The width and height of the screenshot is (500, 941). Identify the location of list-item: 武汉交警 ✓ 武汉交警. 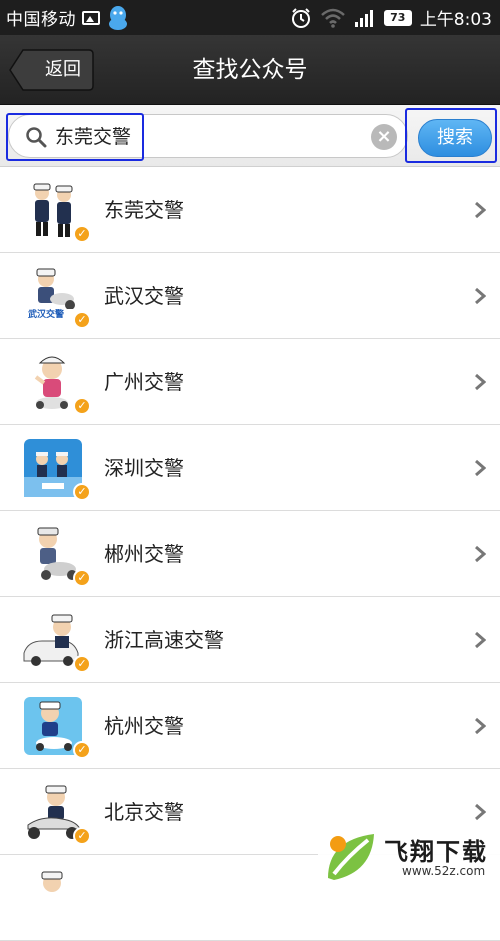
(250, 296).